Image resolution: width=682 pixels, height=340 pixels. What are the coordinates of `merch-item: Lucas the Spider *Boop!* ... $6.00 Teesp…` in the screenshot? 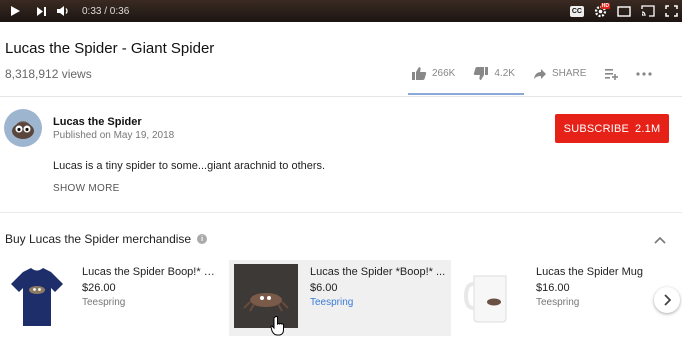 It's located at (340, 298).